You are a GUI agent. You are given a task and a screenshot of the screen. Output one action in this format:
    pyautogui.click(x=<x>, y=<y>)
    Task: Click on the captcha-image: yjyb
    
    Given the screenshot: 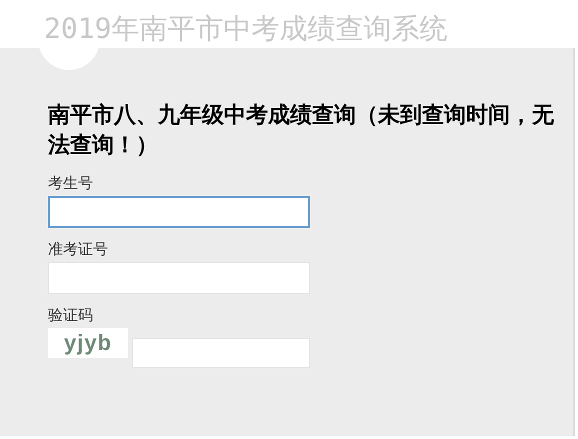 What is the action you would take?
    pyautogui.click(x=88, y=343)
    